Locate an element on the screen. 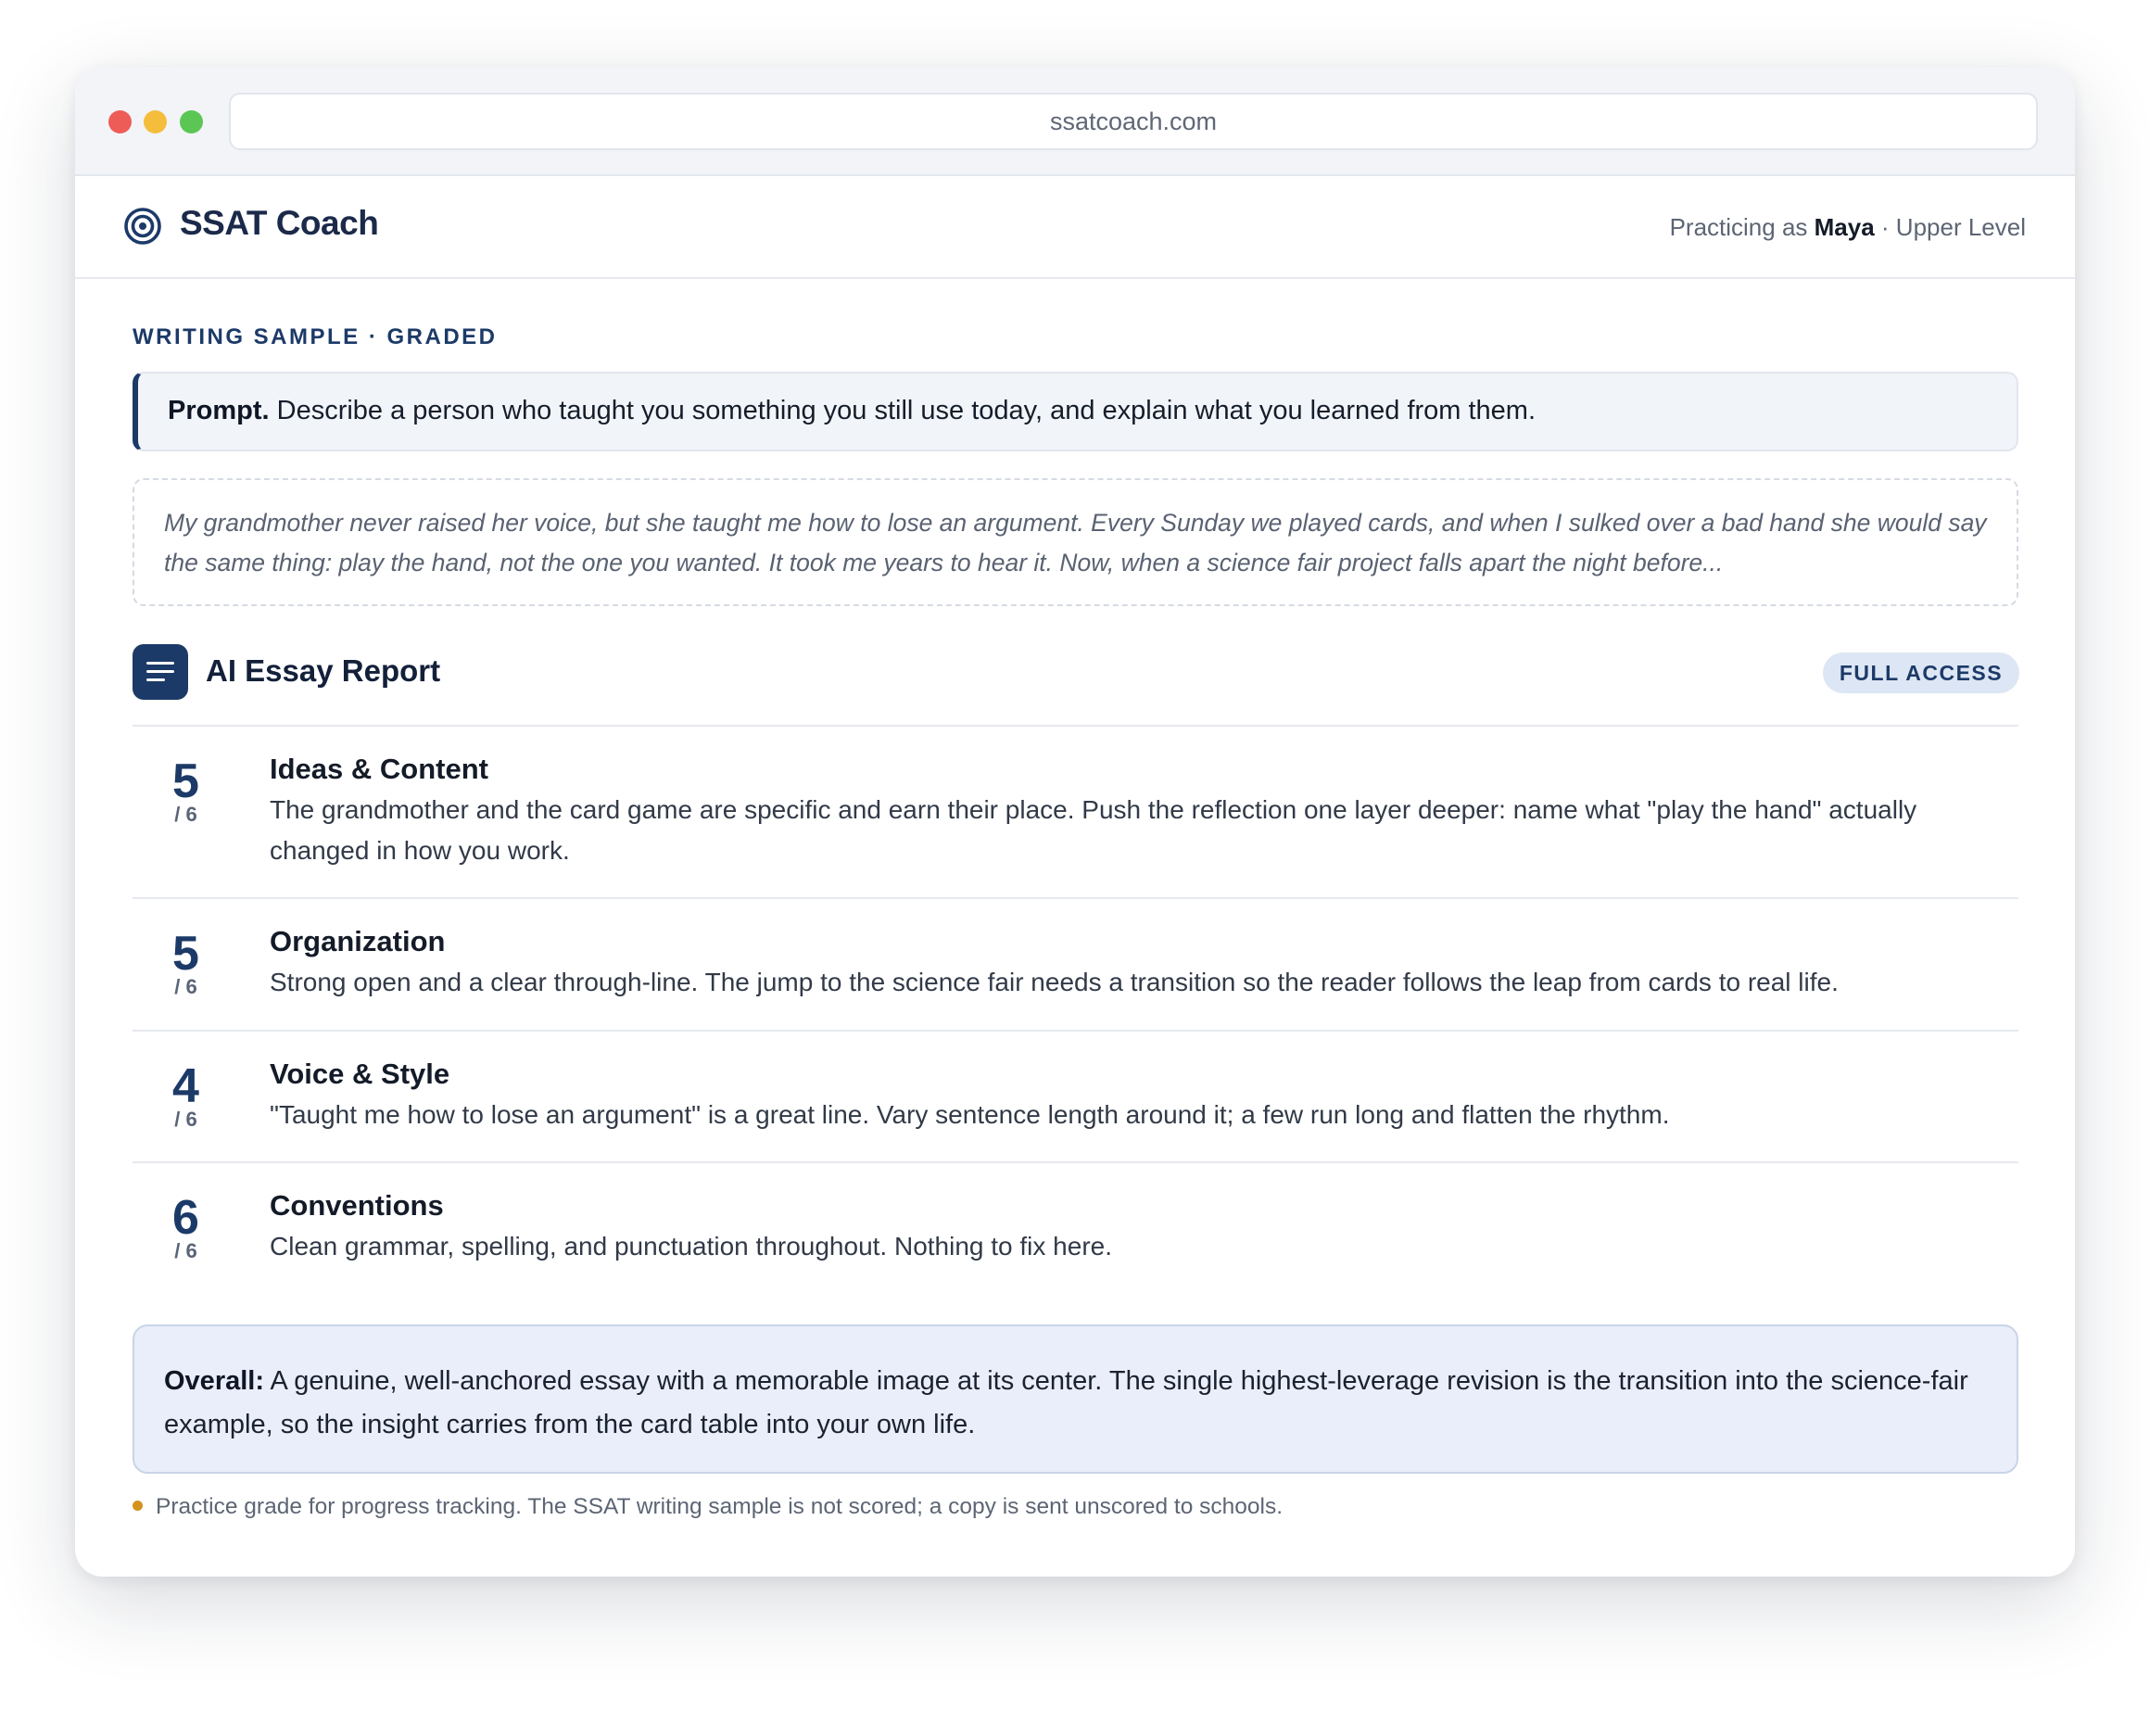  browser-titlebar: ssatcoach.com is located at coordinates (1075, 121).